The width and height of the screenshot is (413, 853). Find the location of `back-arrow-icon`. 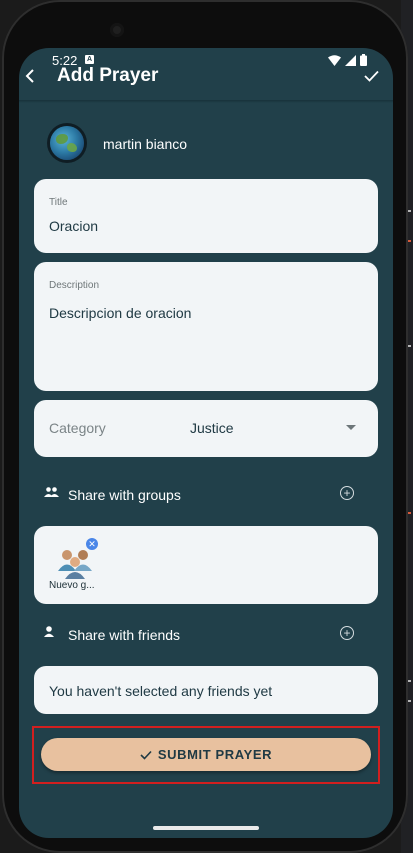

back-arrow-icon is located at coordinates (30, 77).